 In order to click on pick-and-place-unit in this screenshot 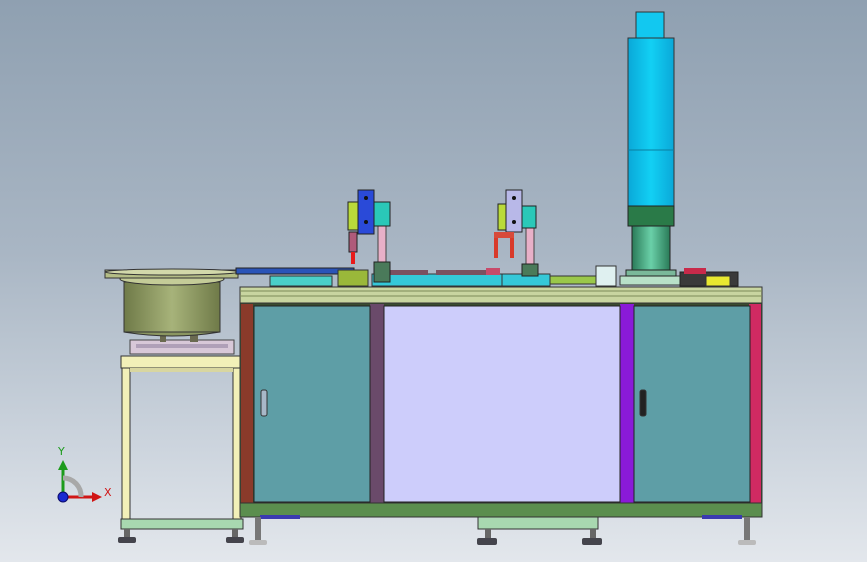, I will do `click(516, 233)`.